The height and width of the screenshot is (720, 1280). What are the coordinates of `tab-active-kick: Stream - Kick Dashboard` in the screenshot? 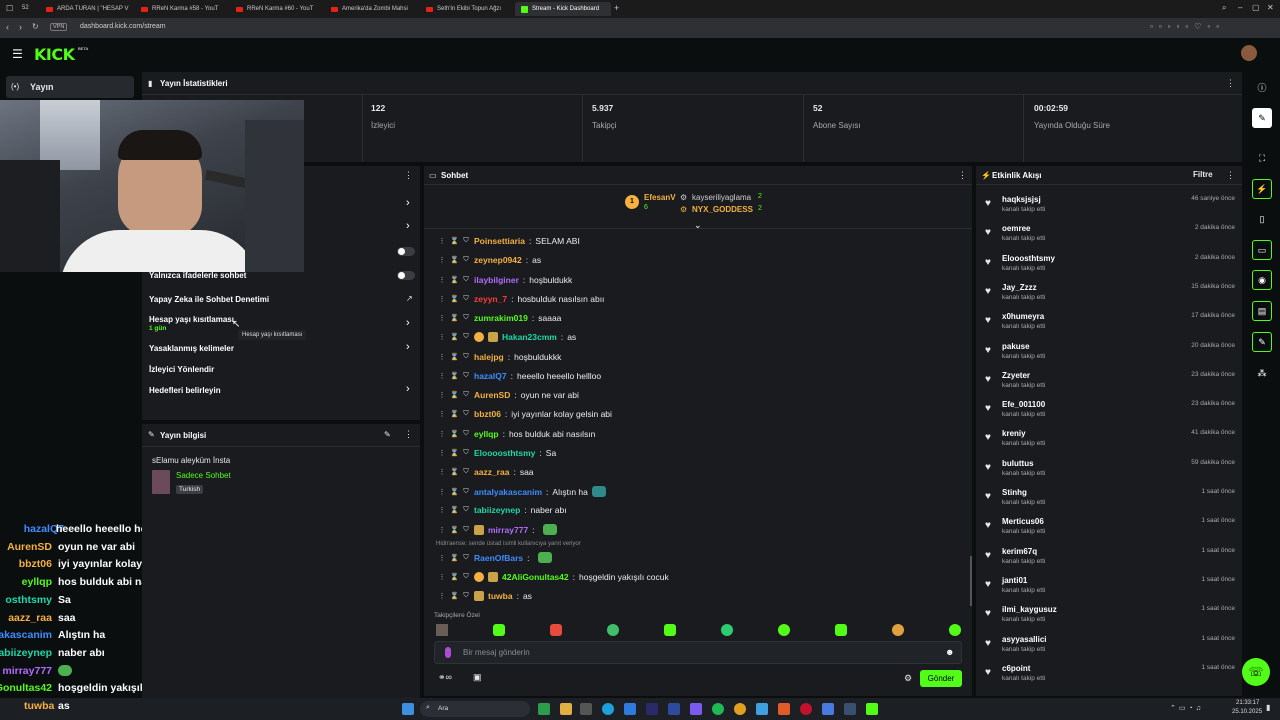 It's located at (563, 9).